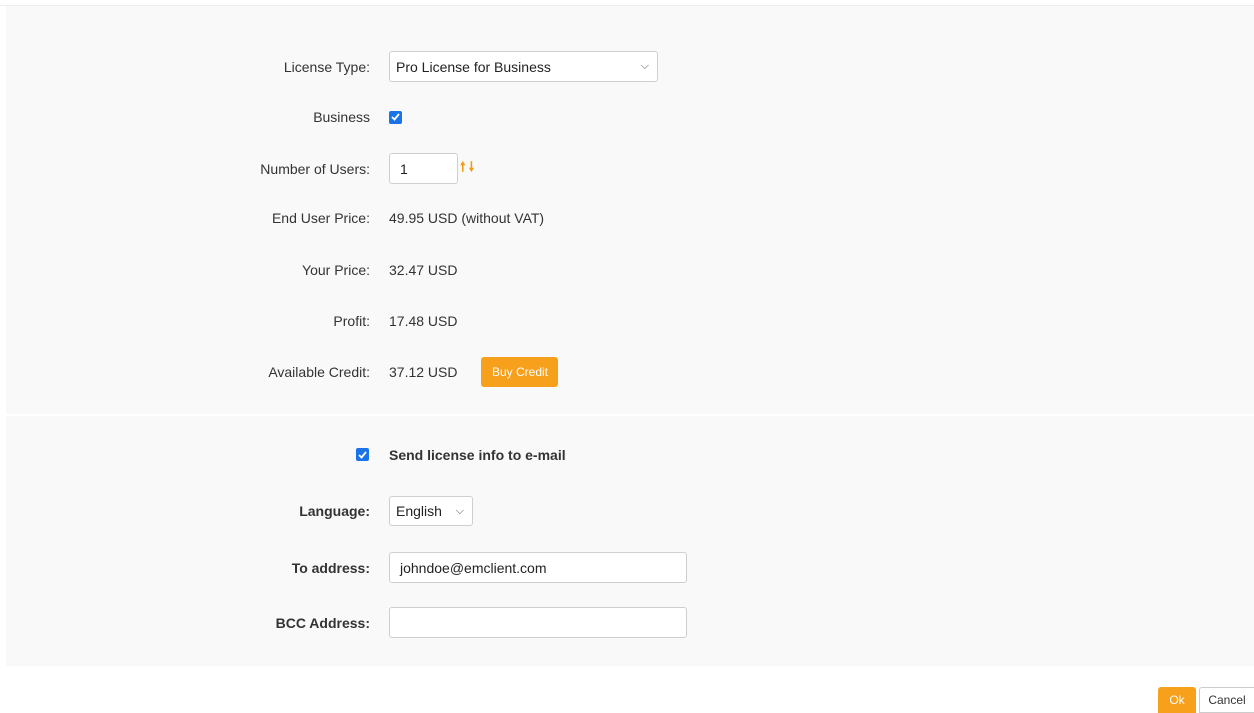  I want to click on license-type-select: Pro License for Business ⌵, so click(523, 66).